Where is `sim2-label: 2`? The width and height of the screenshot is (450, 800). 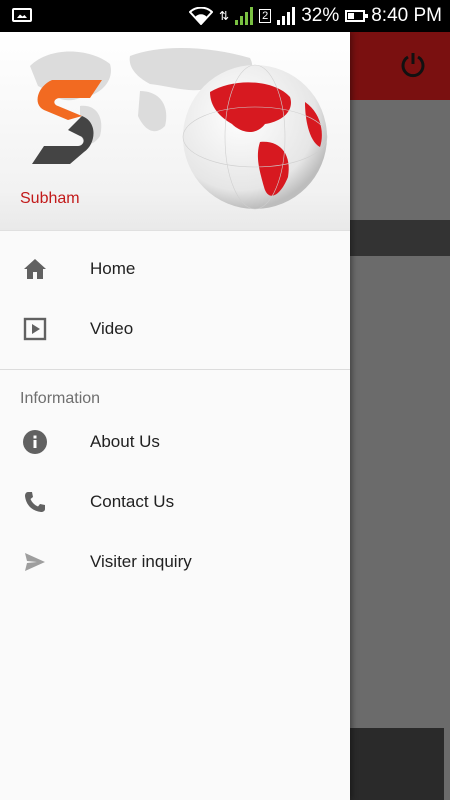 sim2-label: 2 is located at coordinates (265, 16).